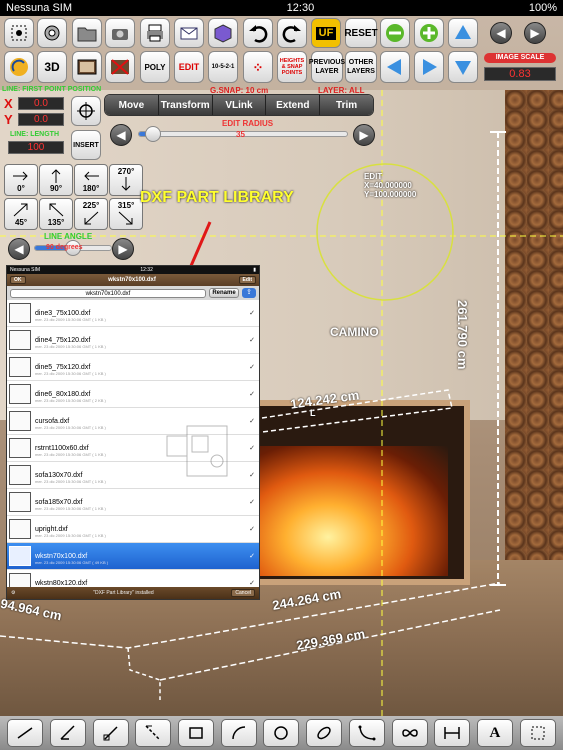  I want to click on scale-button: 10-5-2-1, so click(223, 67).